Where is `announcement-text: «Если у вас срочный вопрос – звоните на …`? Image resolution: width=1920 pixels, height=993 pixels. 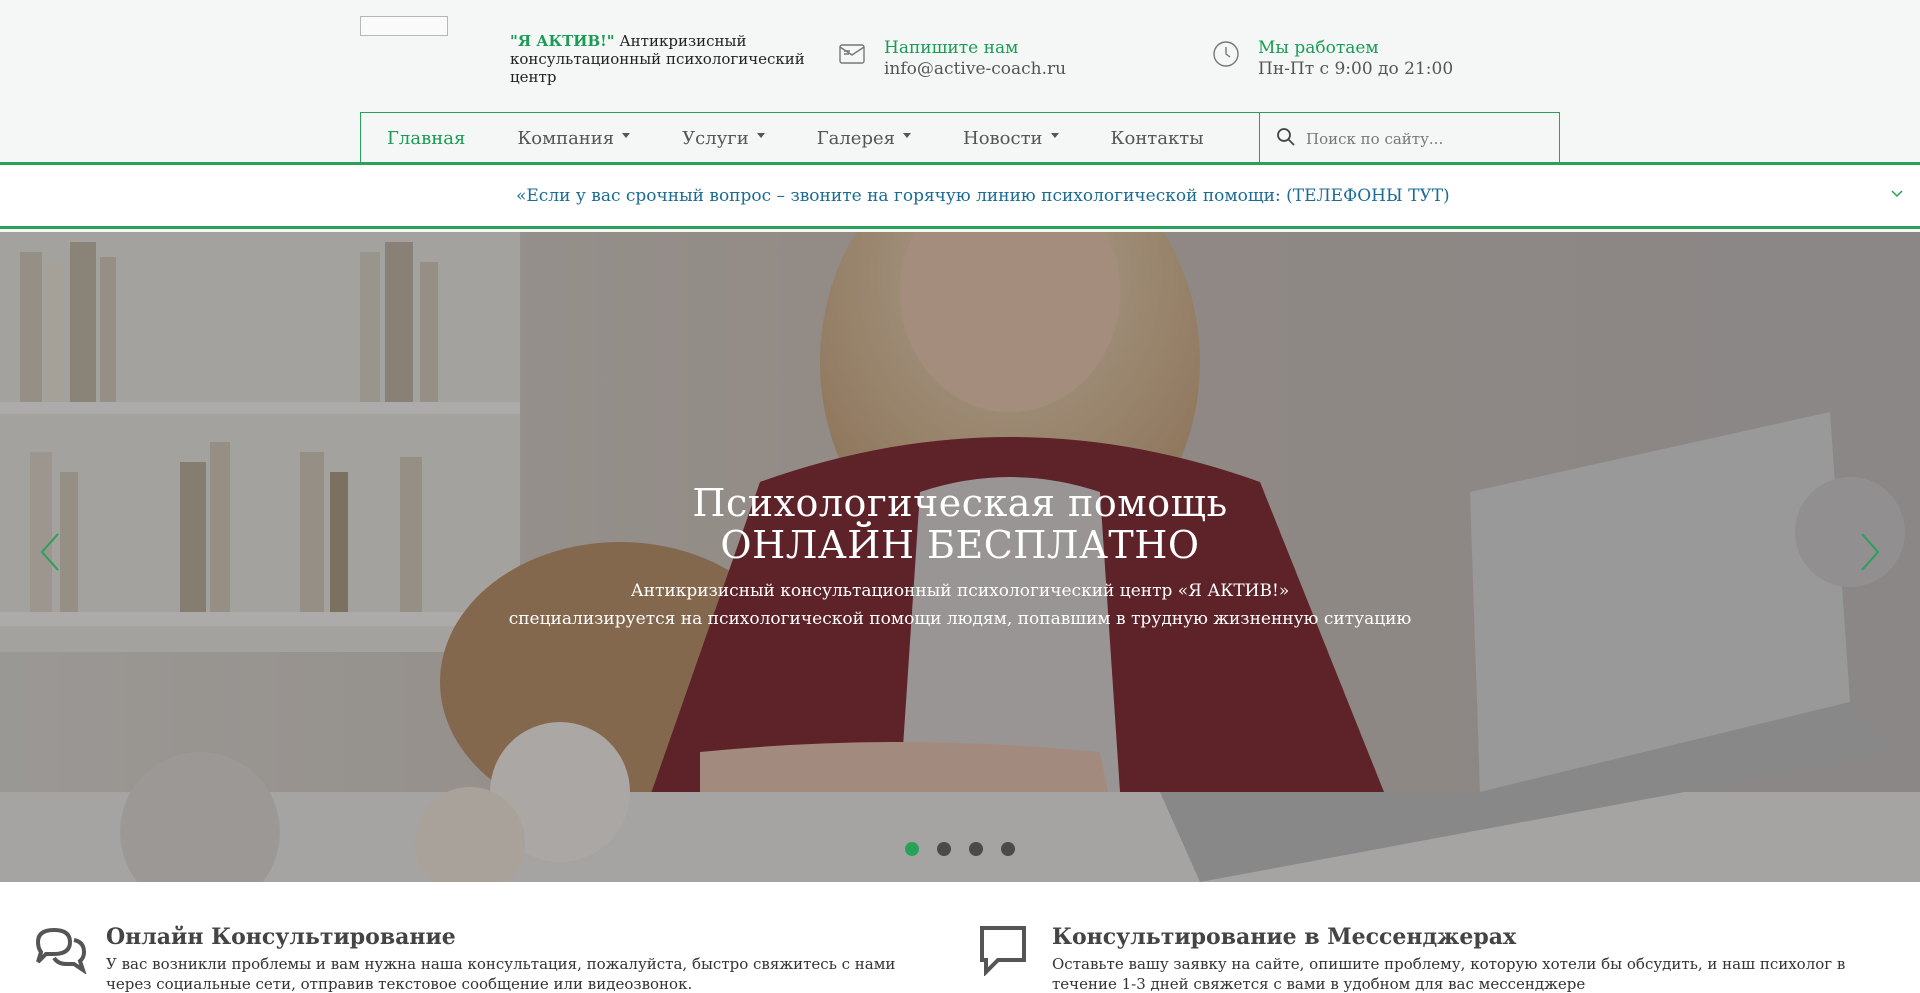 announcement-text: «Если у вас срочный вопрос – звоните на … is located at coordinates (983, 196).